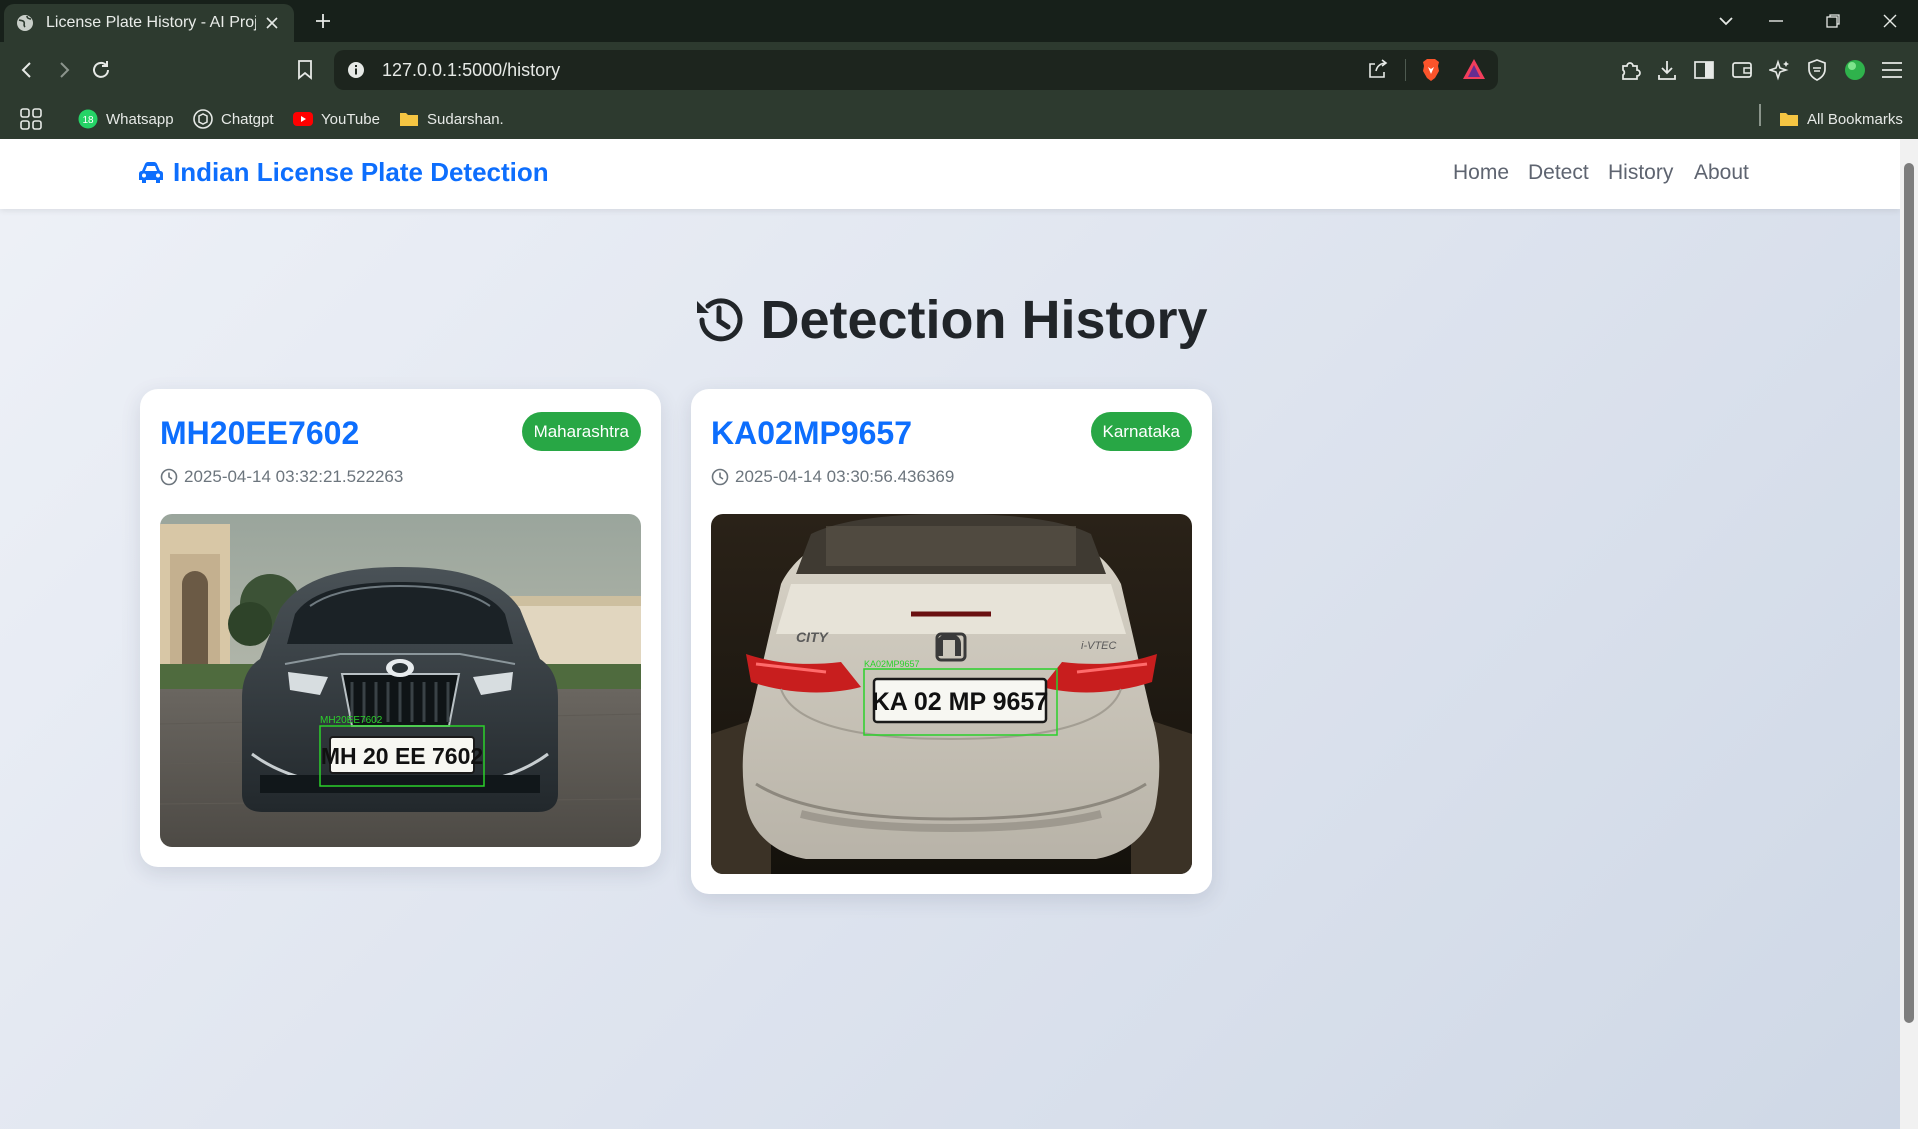 The height and width of the screenshot is (1129, 1918). I want to click on bookmark-chatgpt: Chatgpt, so click(233, 119).